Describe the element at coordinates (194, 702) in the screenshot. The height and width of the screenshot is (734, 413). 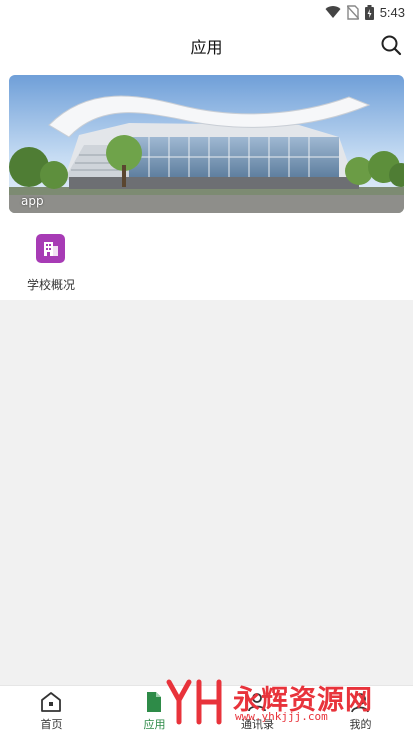
I see `watermark-logo` at that location.